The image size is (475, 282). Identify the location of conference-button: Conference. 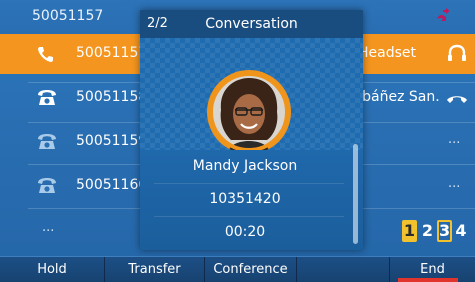
(251, 269).